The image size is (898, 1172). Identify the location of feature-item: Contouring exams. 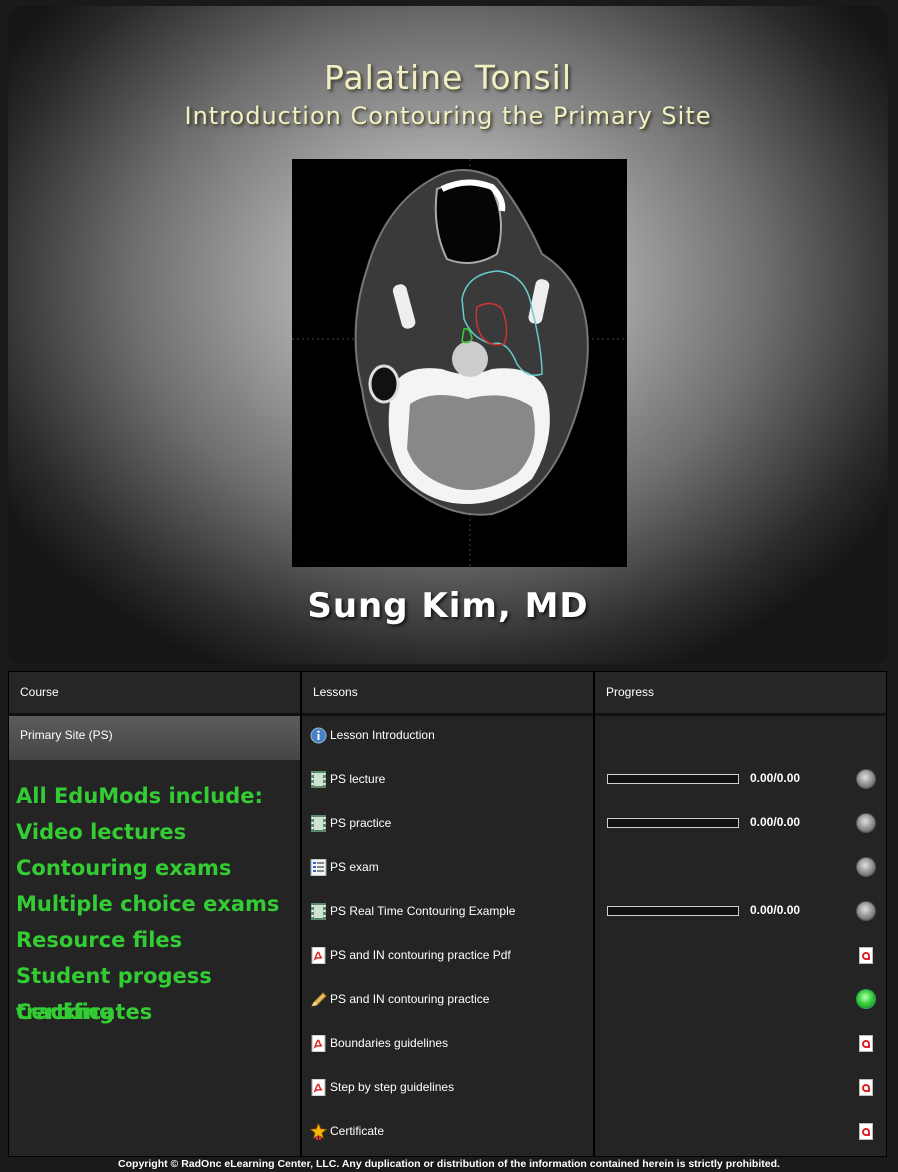
(124, 868).